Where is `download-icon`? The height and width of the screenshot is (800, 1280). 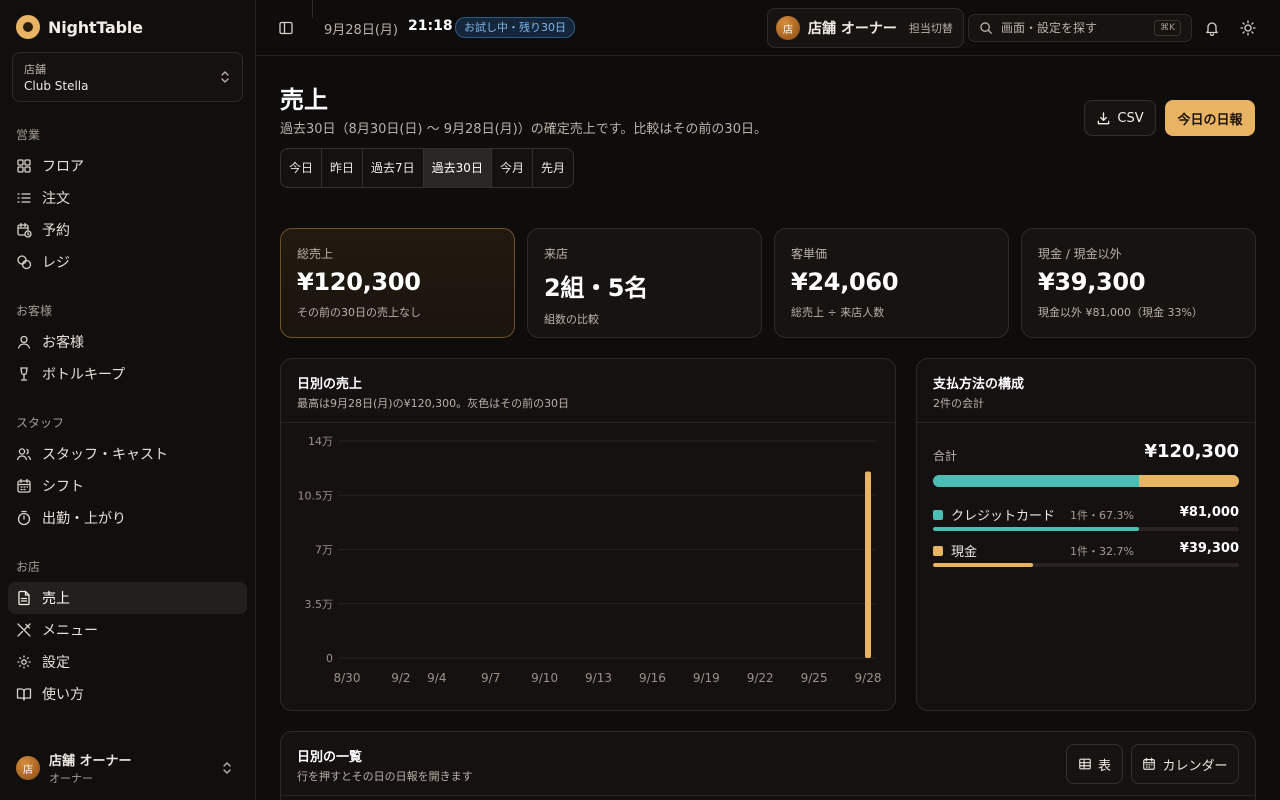 download-icon is located at coordinates (1104, 117).